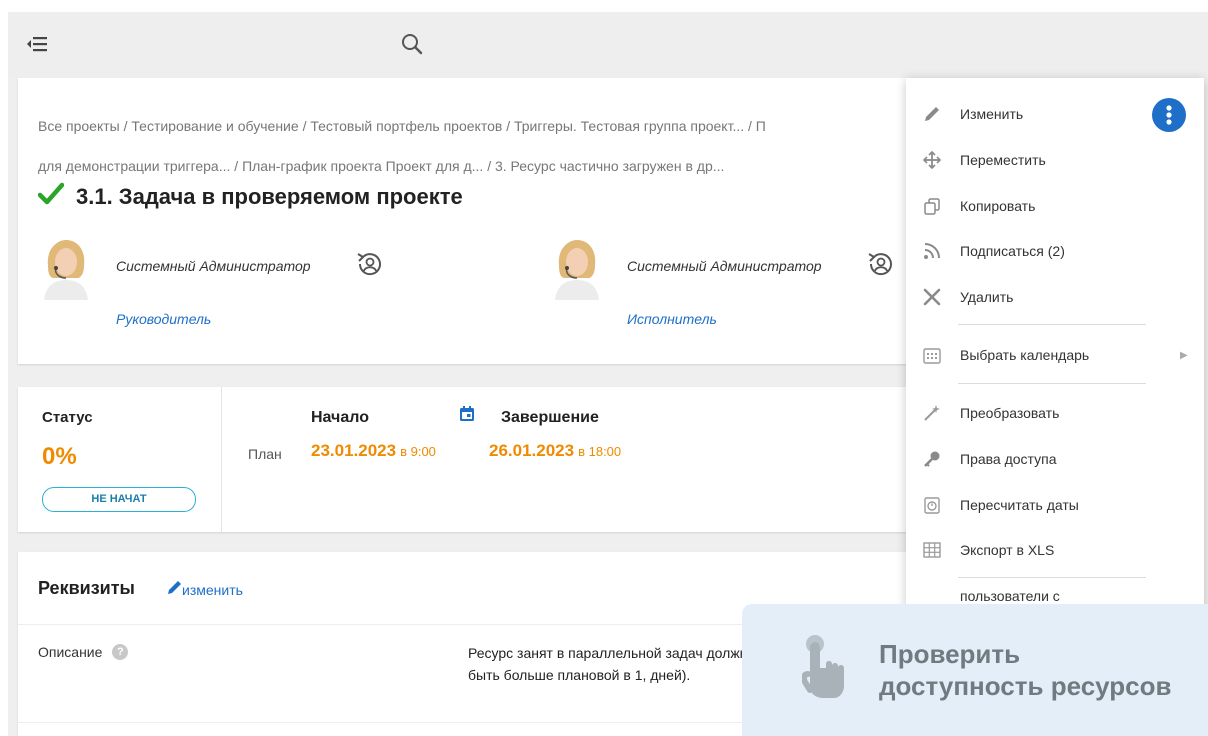 The image size is (1208, 736). Describe the element at coordinates (120, 652) in the screenshot. I see `help-icon: ?` at that location.